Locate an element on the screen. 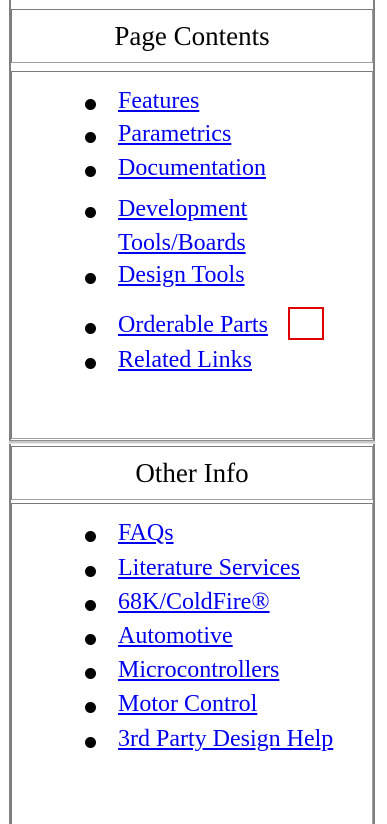  link-microcontrollers: Microcontrollers is located at coordinates (198, 670).